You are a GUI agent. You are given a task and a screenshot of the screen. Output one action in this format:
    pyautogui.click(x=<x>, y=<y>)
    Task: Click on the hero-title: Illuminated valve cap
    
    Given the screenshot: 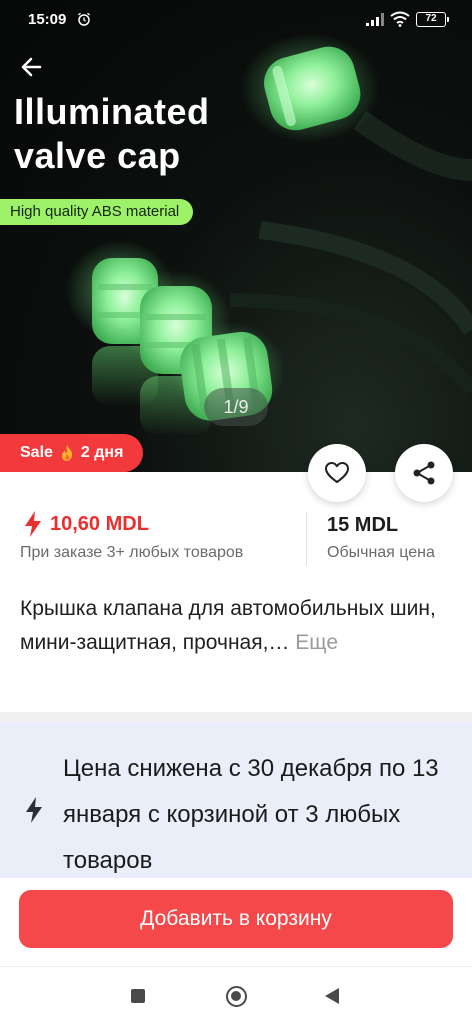 What is the action you would take?
    pyautogui.click(x=112, y=134)
    